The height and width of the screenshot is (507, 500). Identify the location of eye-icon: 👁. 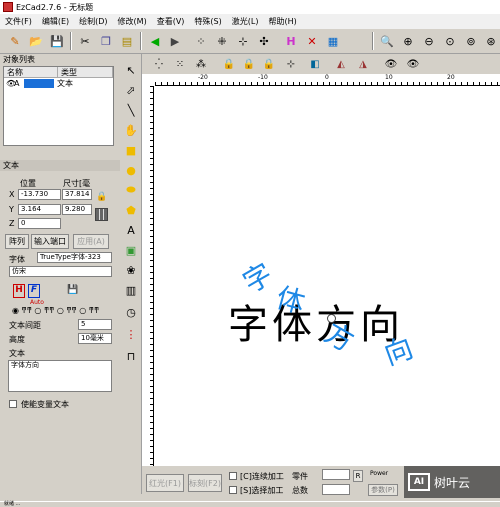
(11, 83).